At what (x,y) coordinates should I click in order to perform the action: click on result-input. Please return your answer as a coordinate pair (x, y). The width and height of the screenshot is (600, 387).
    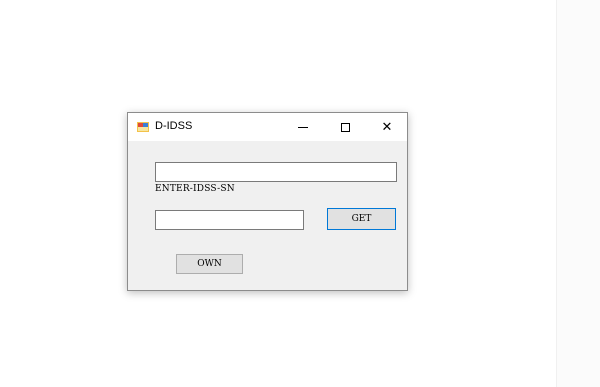
    Looking at the image, I should click on (229, 220).